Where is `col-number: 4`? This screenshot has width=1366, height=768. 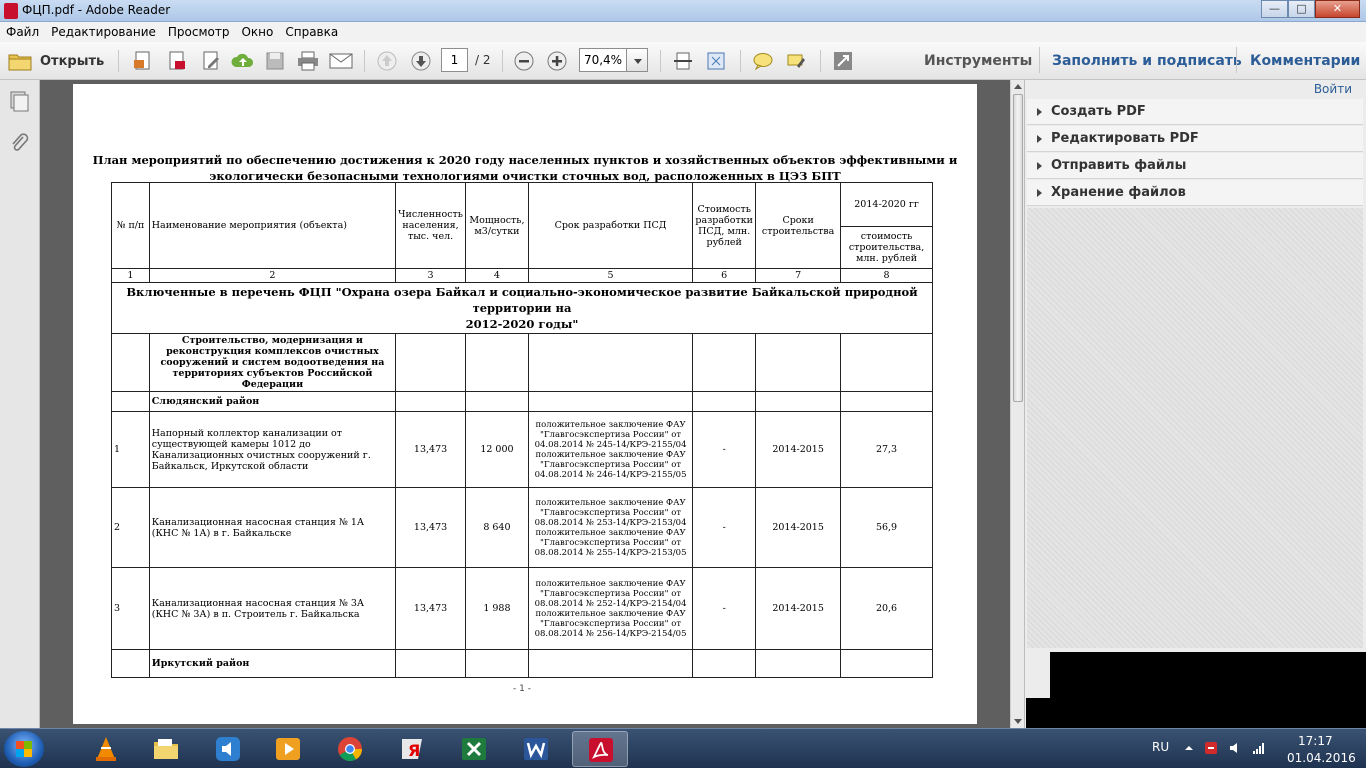
col-number: 4 is located at coordinates (496, 275).